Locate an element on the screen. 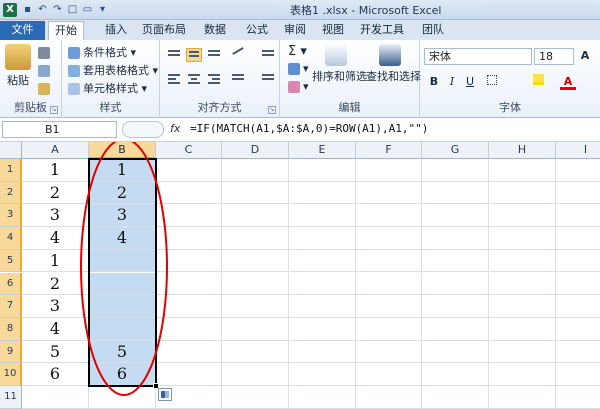  cell-e10 is located at coordinates (322, 374).